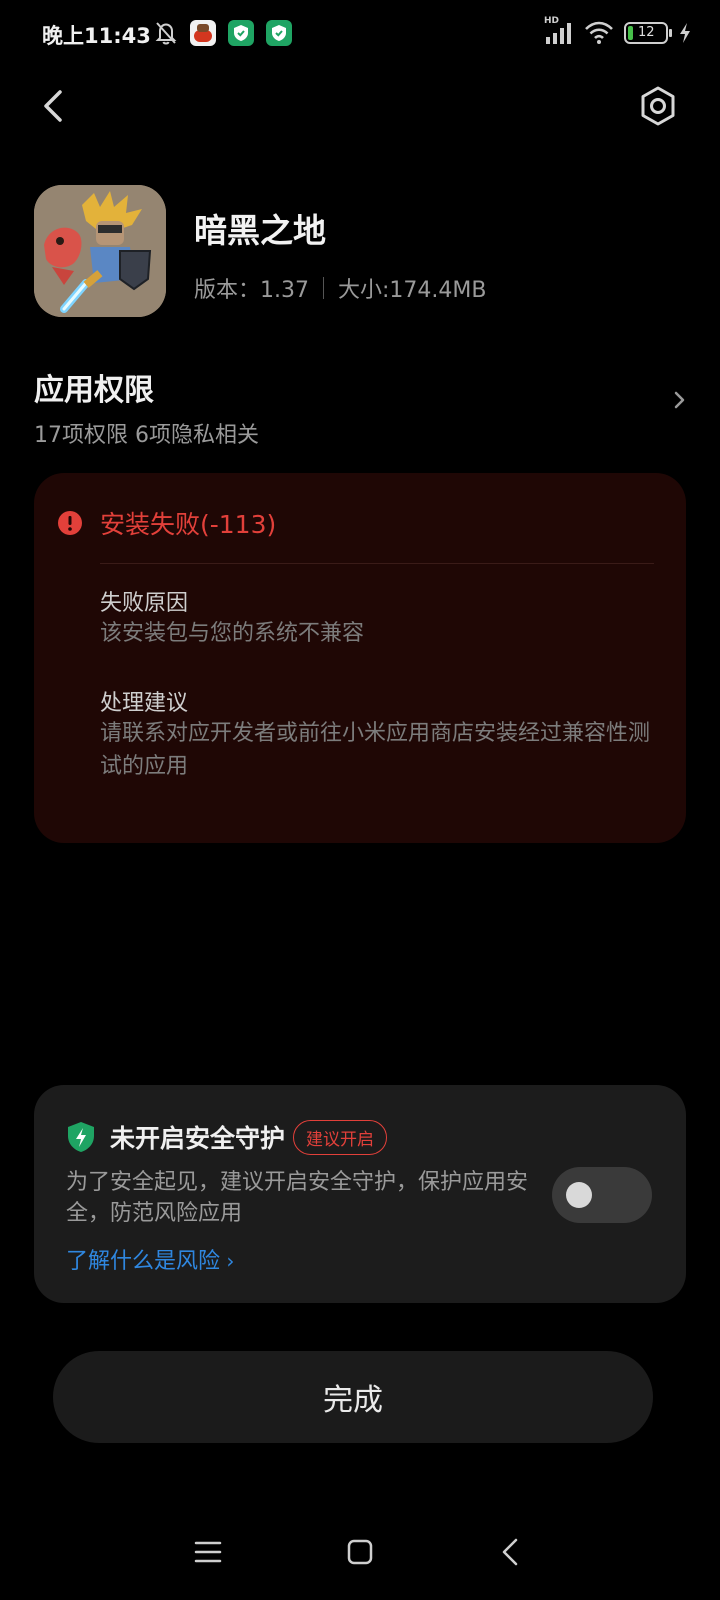 Image resolution: width=720 pixels, height=1600 pixels. I want to click on system-nav-bar, so click(360, 1552).